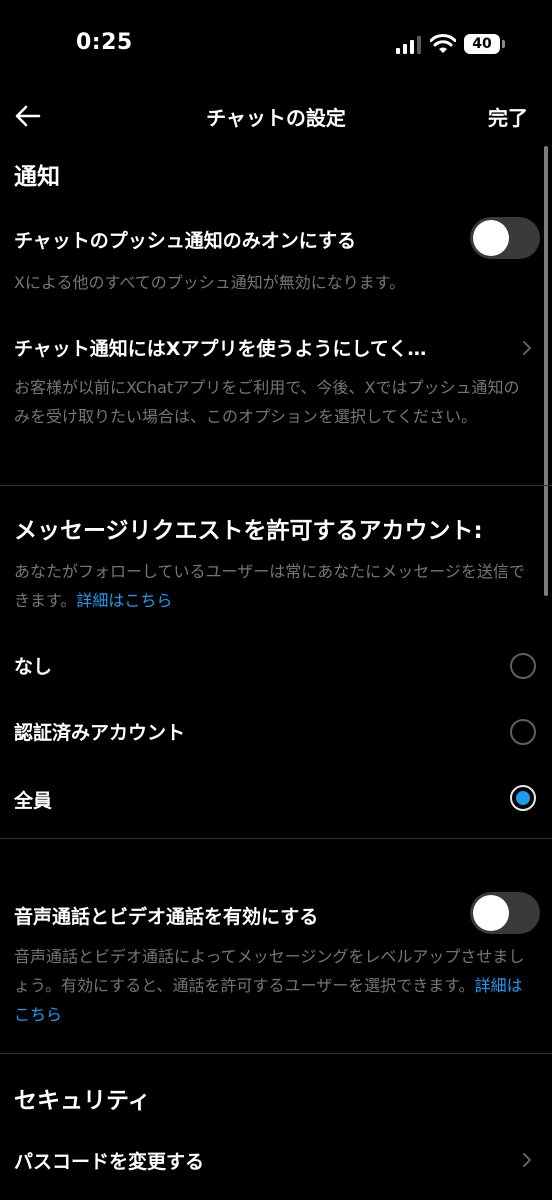 The image size is (552, 1200). Describe the element at coordinates (166, 917) in the screenshot. I see `calls-label: 音声通話とビデオ通話を有効にする` at that location.